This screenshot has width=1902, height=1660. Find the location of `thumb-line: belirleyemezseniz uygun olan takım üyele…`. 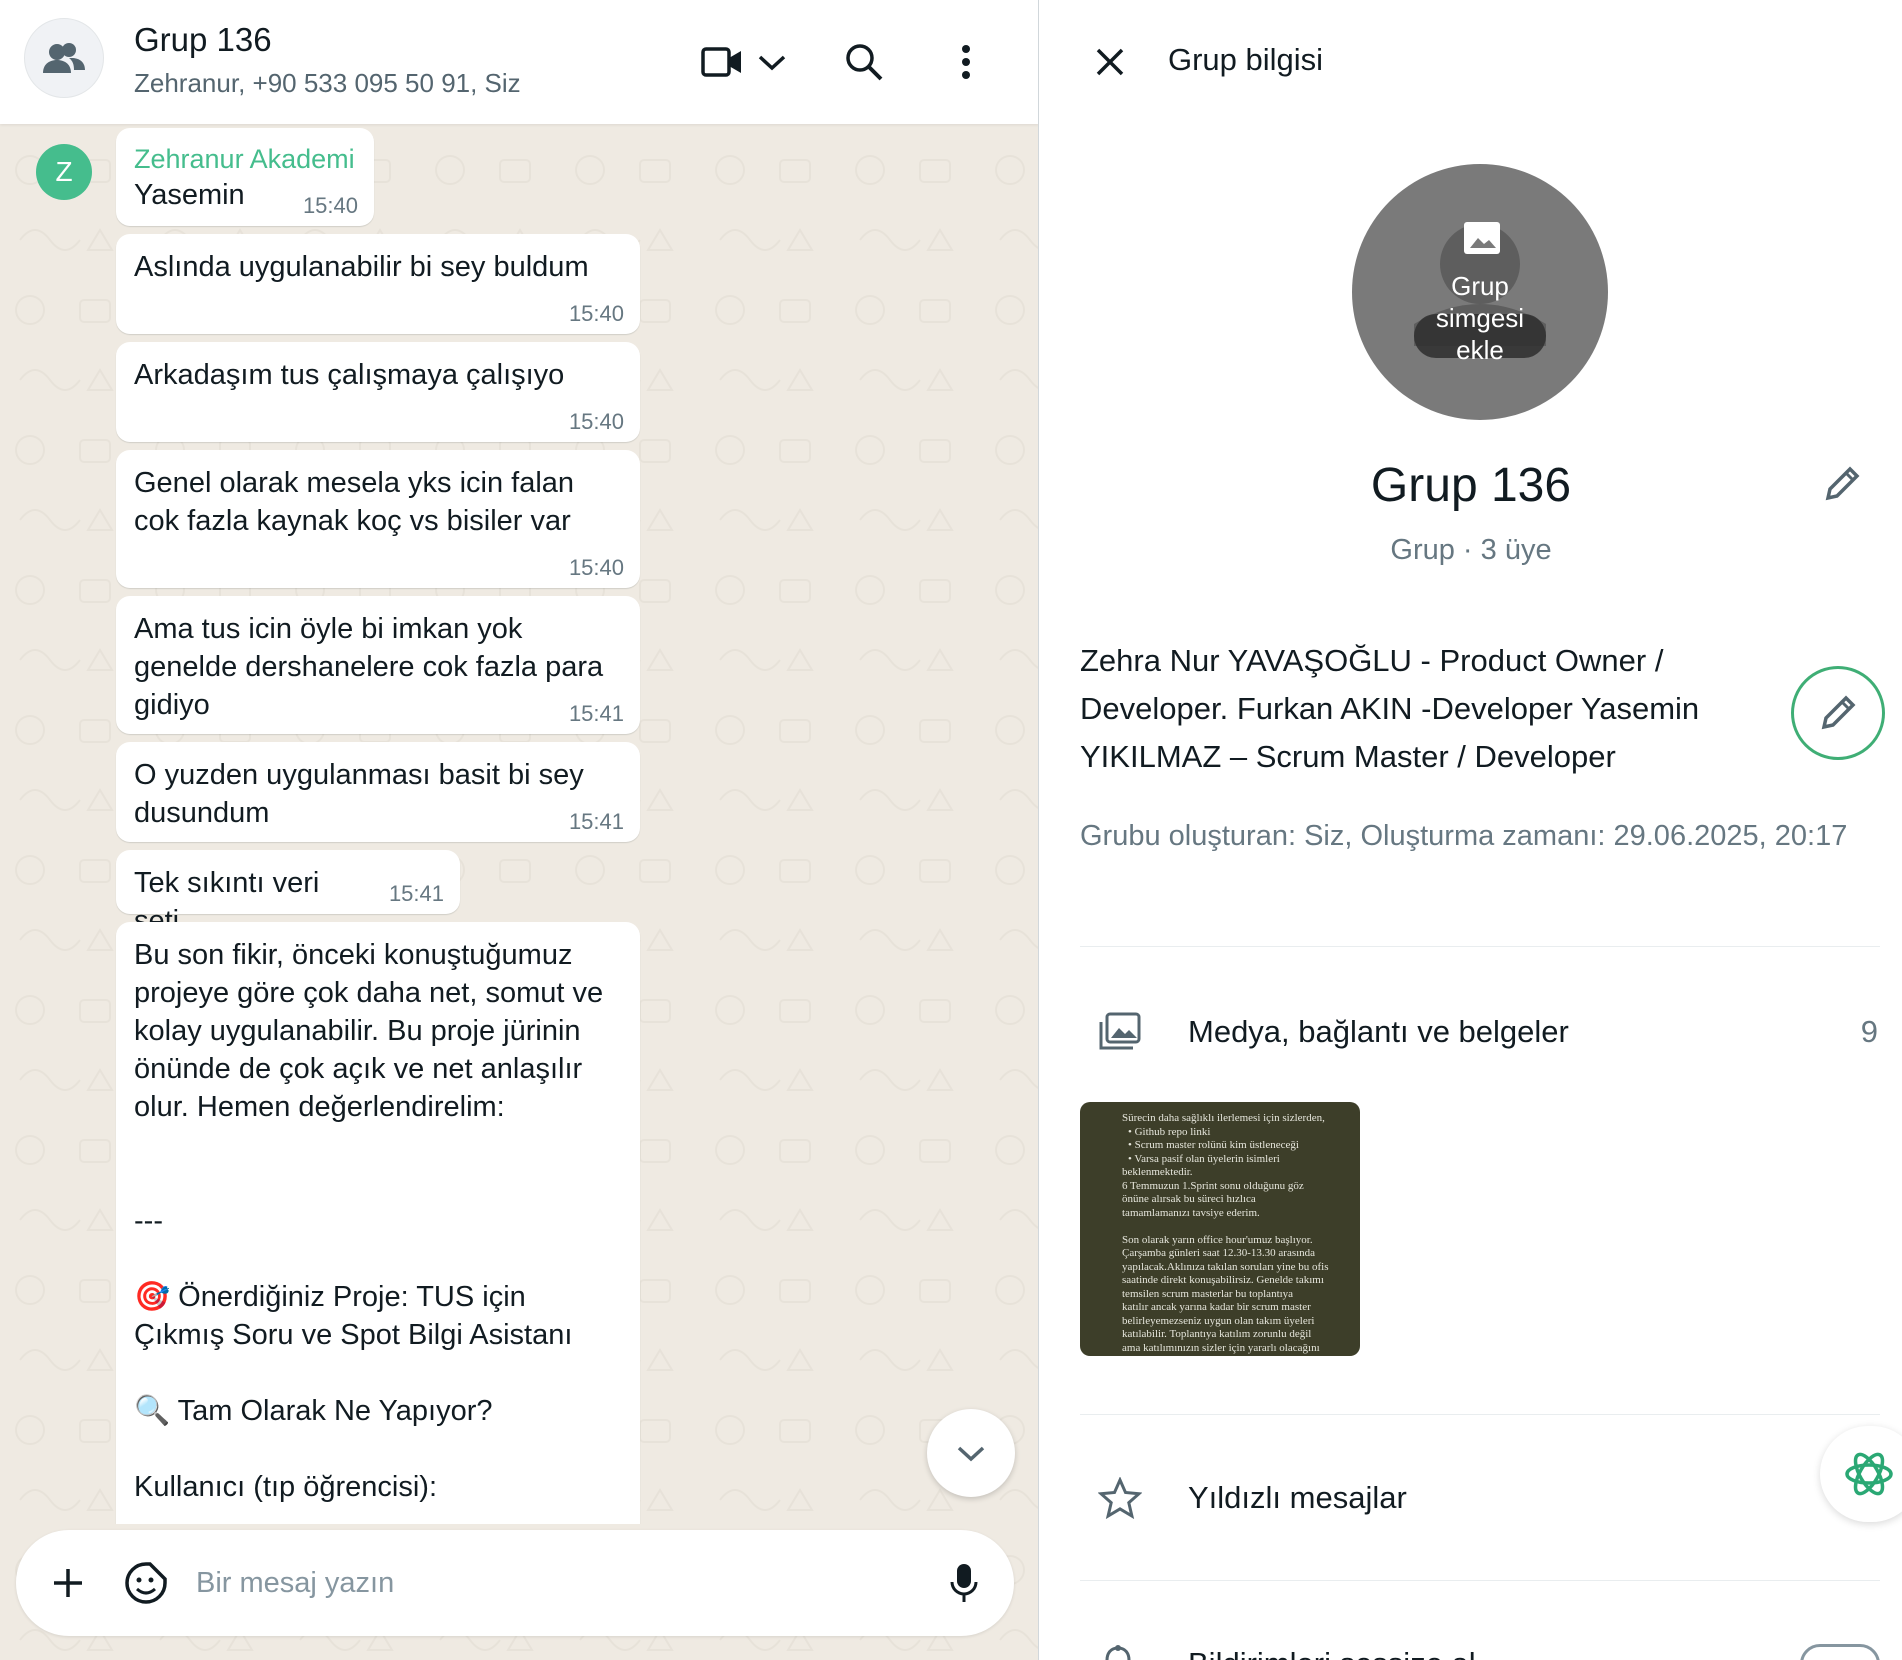

thumb-line: belirleyemezseniz uygun olan takım üyele… is located at coordinates (1218, 1320).